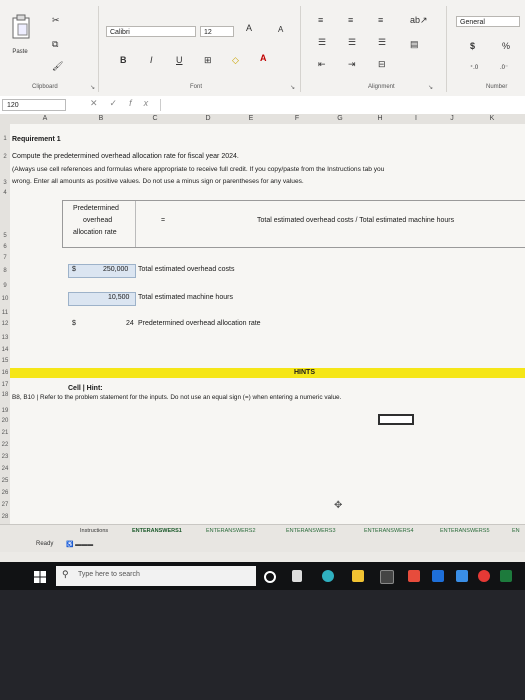 The width and height of the screenshot is (525, 700). What do you see at coordinates (419, 20) in the screenshot?
I see `orientation-icon: ab↗` at bounding box center [419, 20].